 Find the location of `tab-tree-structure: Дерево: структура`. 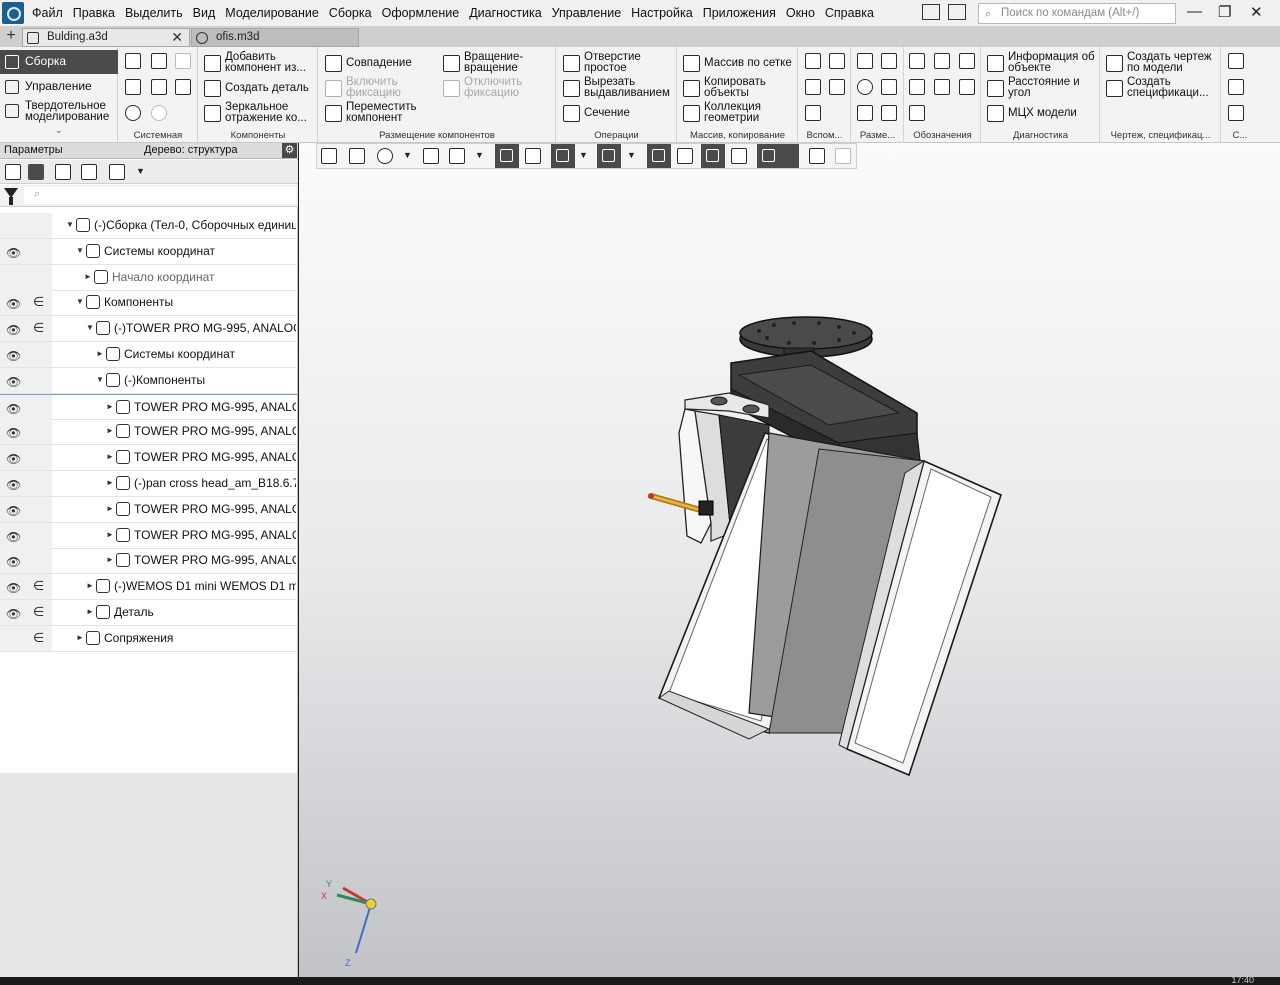

tab-tree-structure: Дерево: структура is located at coordinates (191, 150).